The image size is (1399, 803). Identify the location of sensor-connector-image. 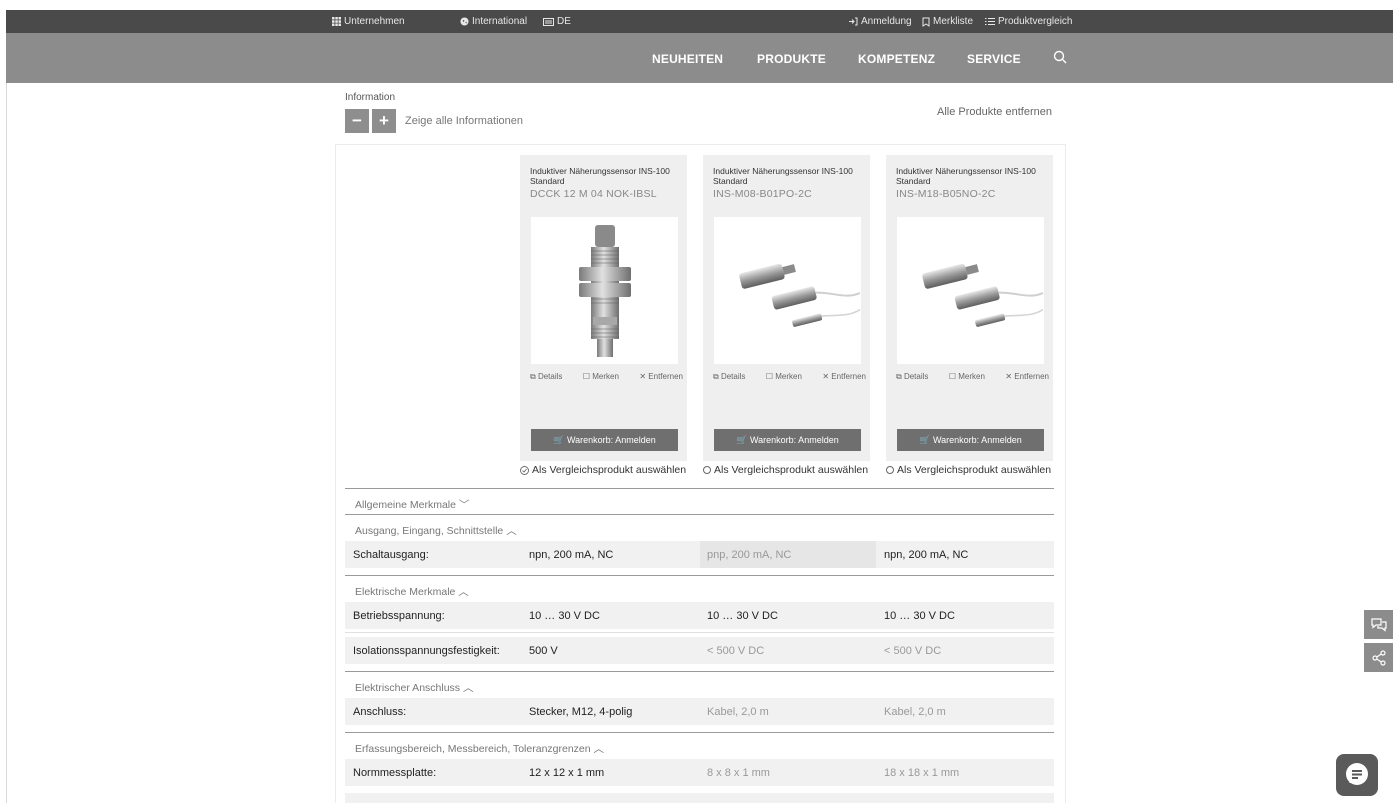
(605, 291).